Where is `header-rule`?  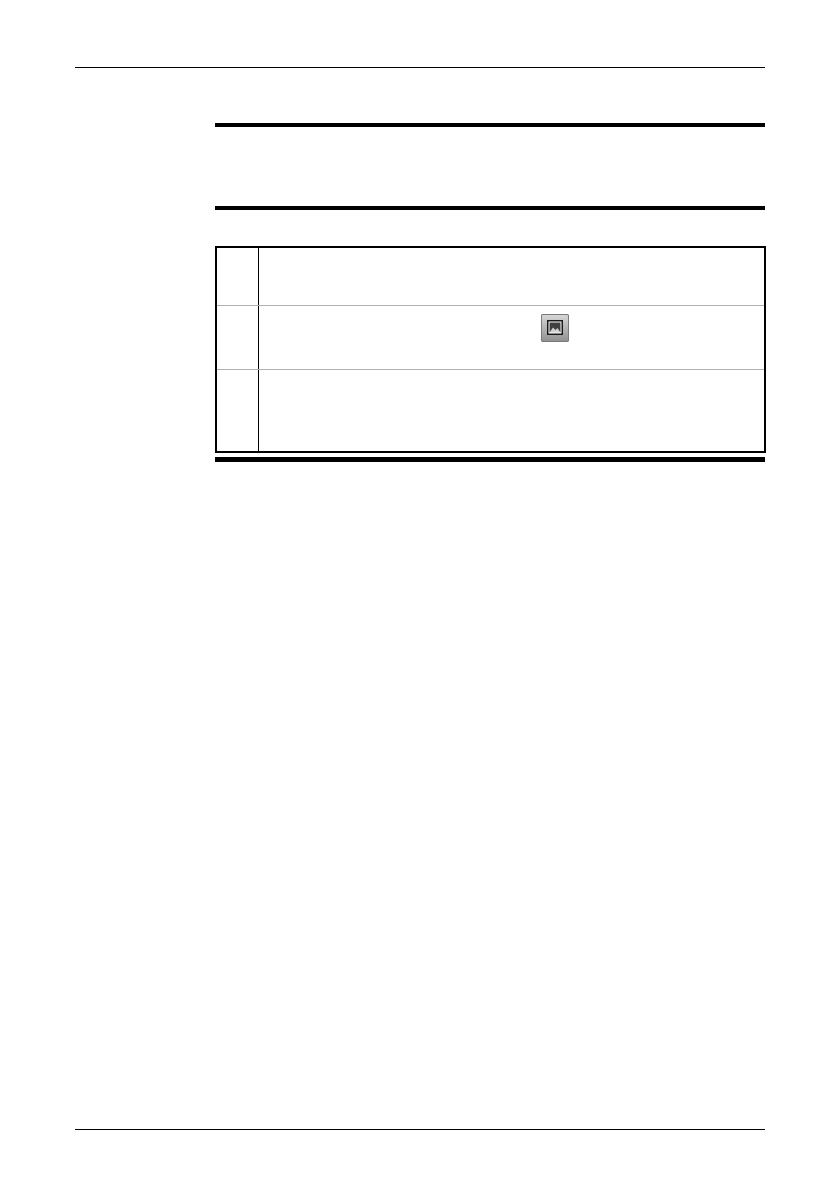 header-rule is located at coordinates (420, 67).